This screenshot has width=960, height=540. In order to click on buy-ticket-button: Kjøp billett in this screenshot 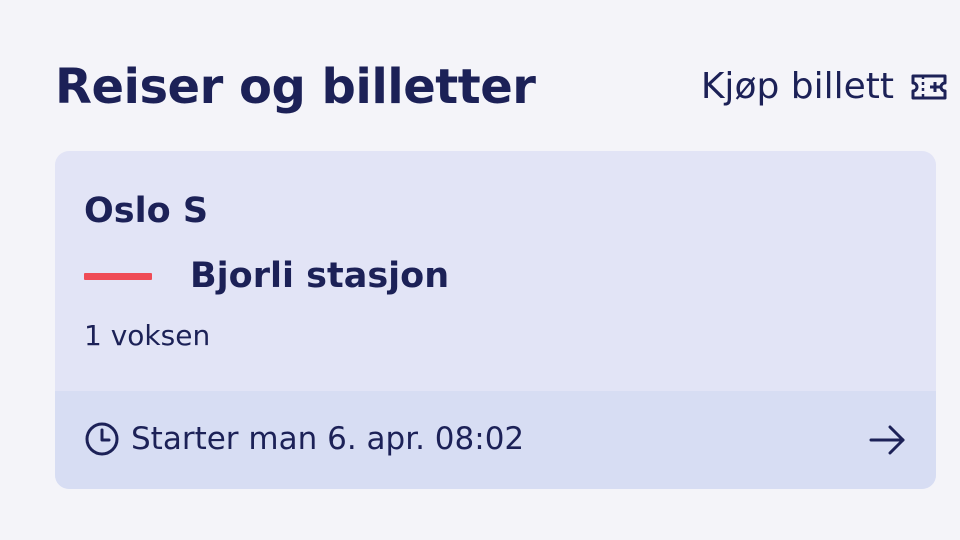, I will do `click(824, 87)`.